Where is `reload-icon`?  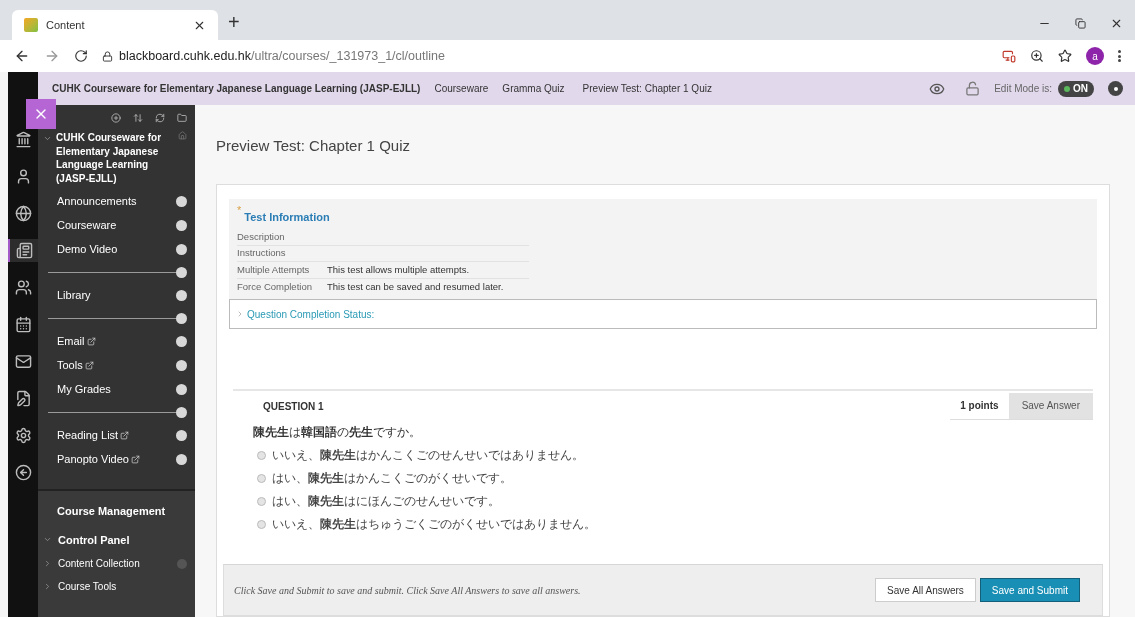 reload-icon is located at coordinates (81, 56).